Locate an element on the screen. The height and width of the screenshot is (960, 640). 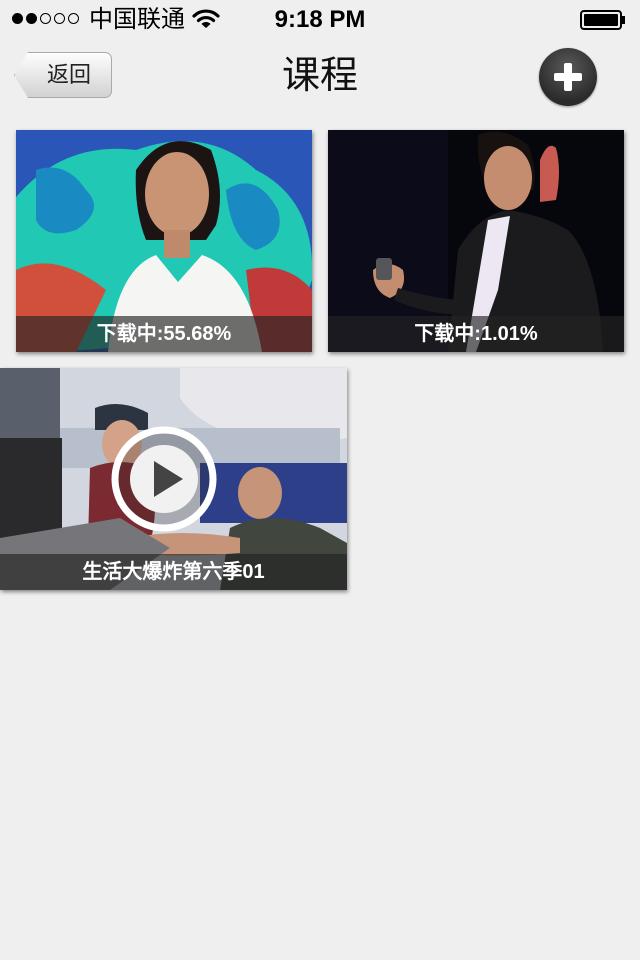
clock: 9:18 PM is located at coordinates (320, 19).